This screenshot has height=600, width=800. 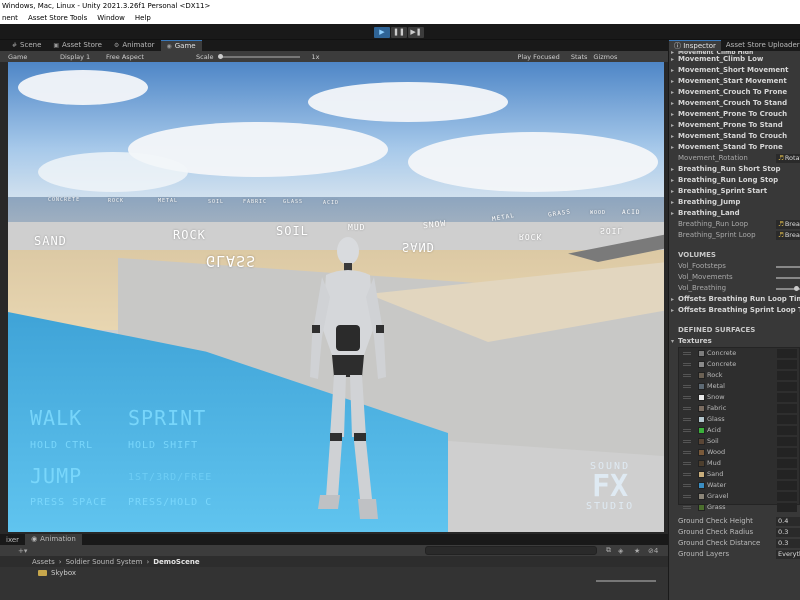 I want to click on display-dropdown: Display 1, so click(x=75, y=57).